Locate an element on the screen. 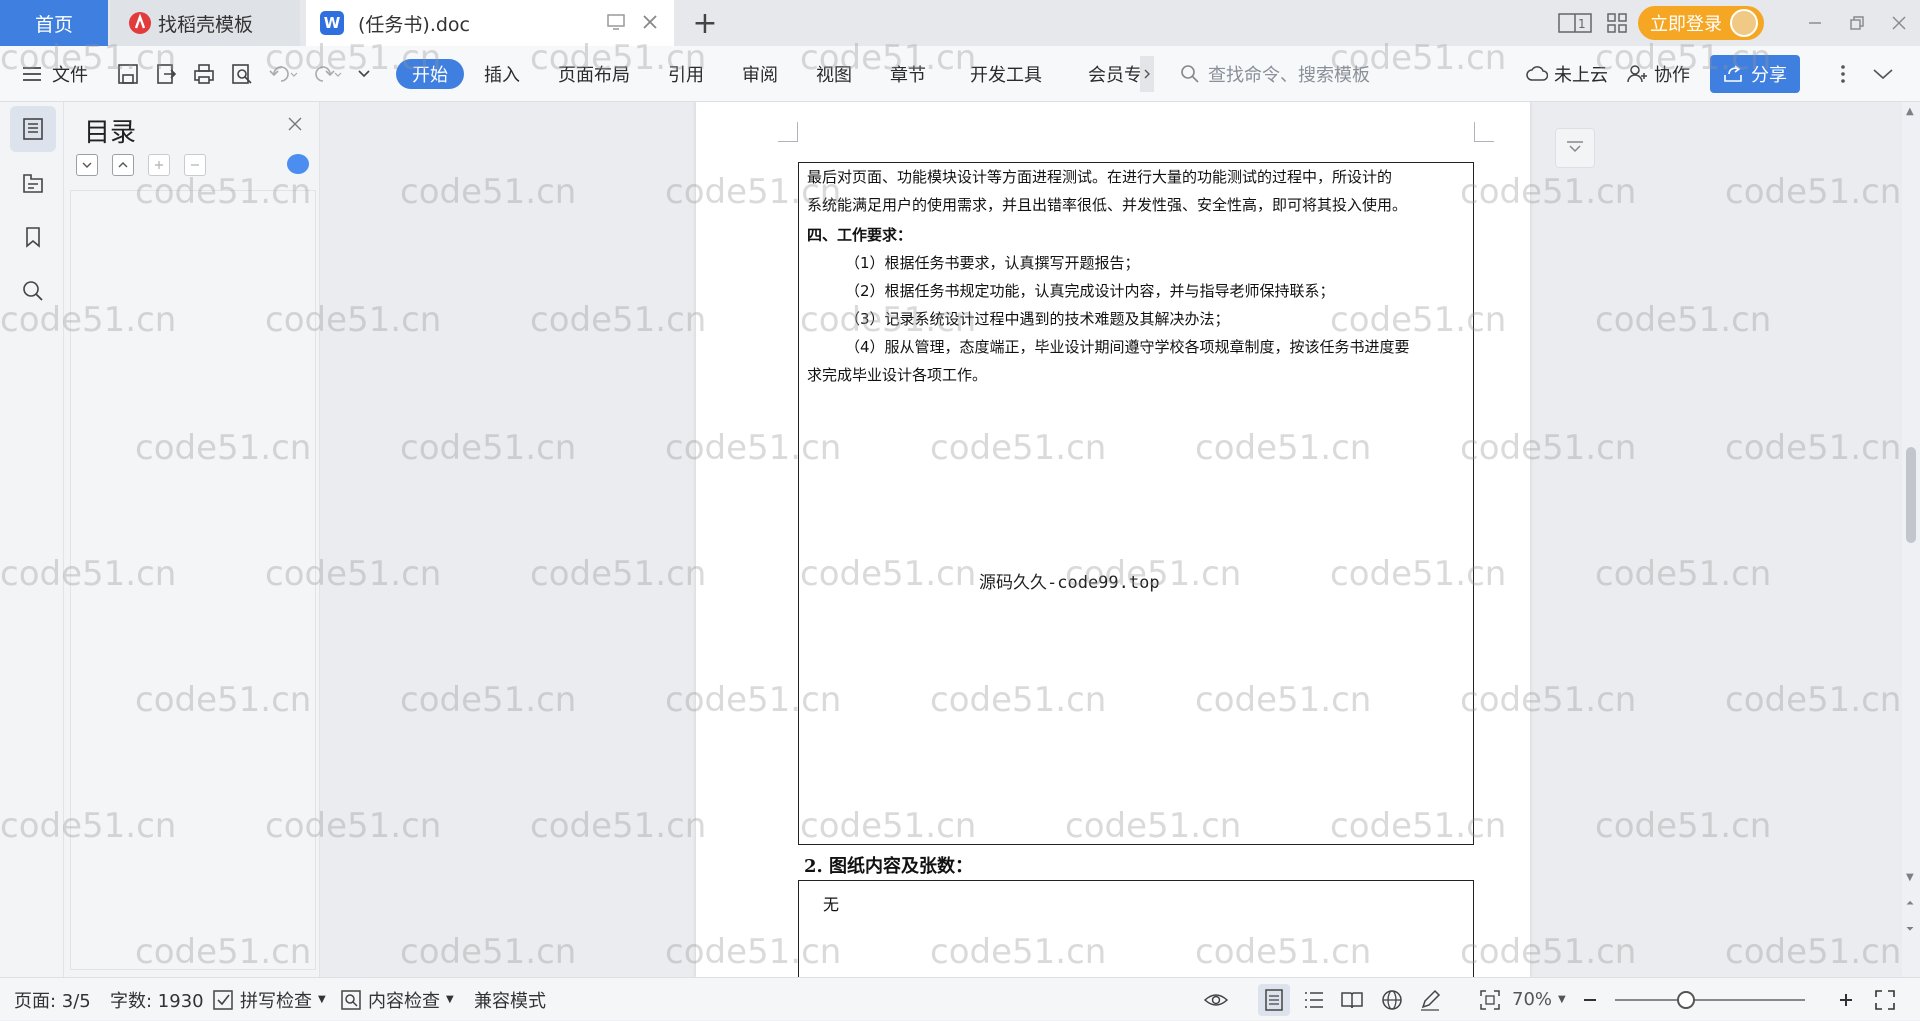 The image size is (1920, 1021). close-window-icon is located at coordinates (1899, 23).